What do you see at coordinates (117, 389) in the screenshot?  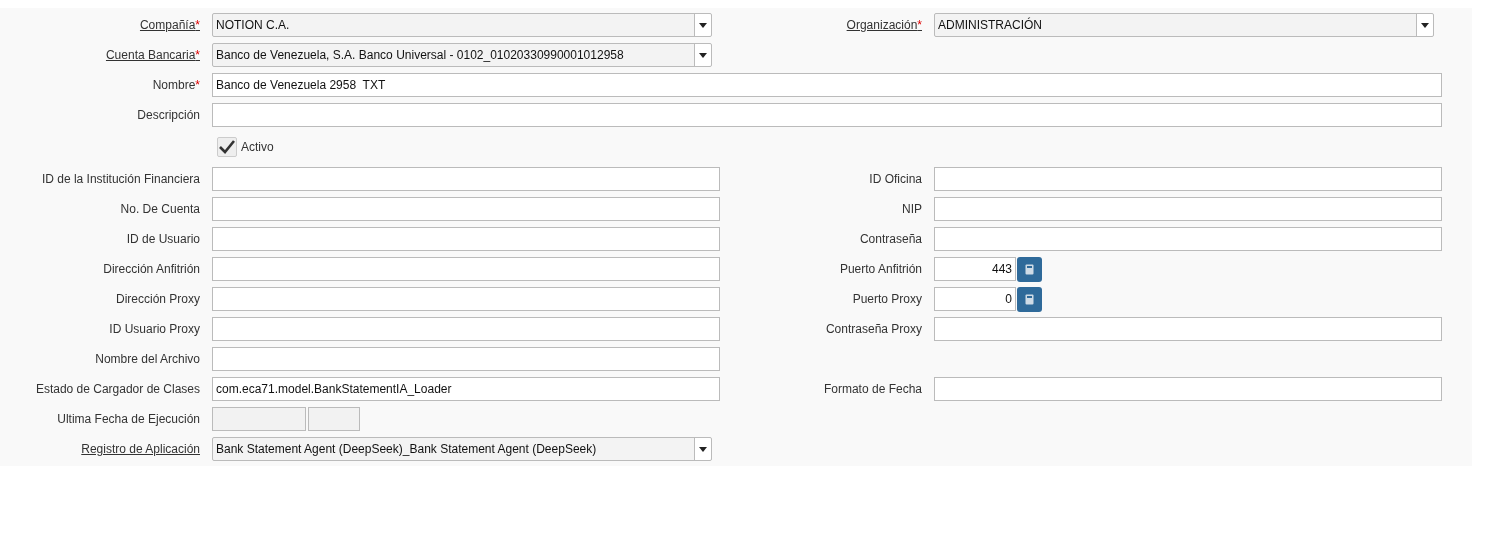 I see `field-label: Estado de Cargador de Clases` at bounding box center [117, 389].